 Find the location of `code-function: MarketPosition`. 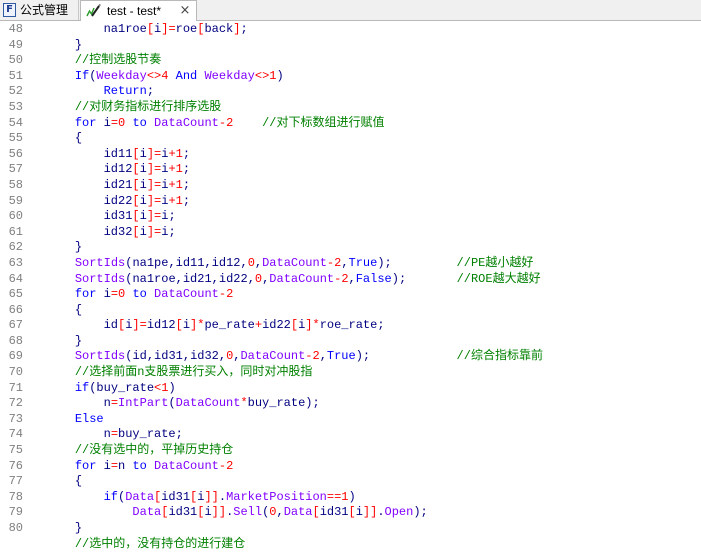

code-function: MarketPosition is located at coordinates (276, 496).